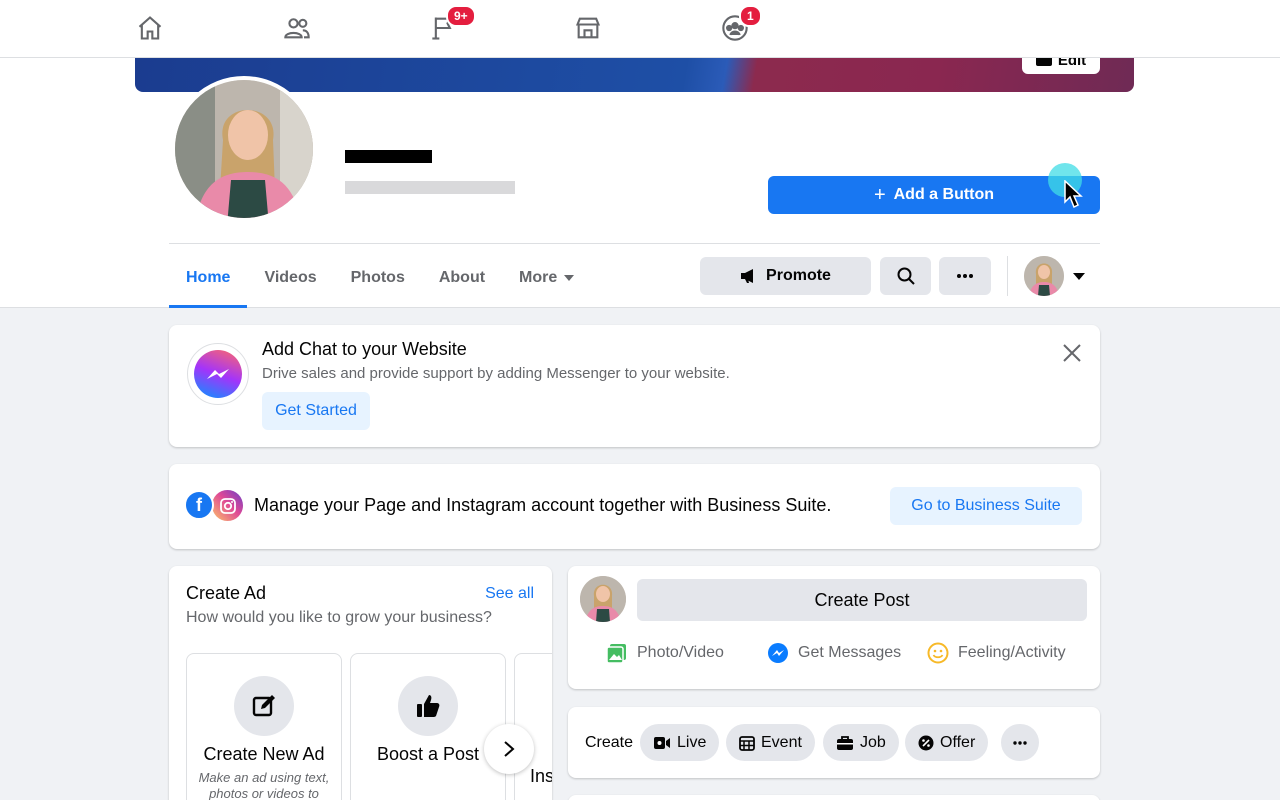  Describe the element at coordinates (1079, 276) in the screenshot. I see `account-menu-chevron-icon` at that location.